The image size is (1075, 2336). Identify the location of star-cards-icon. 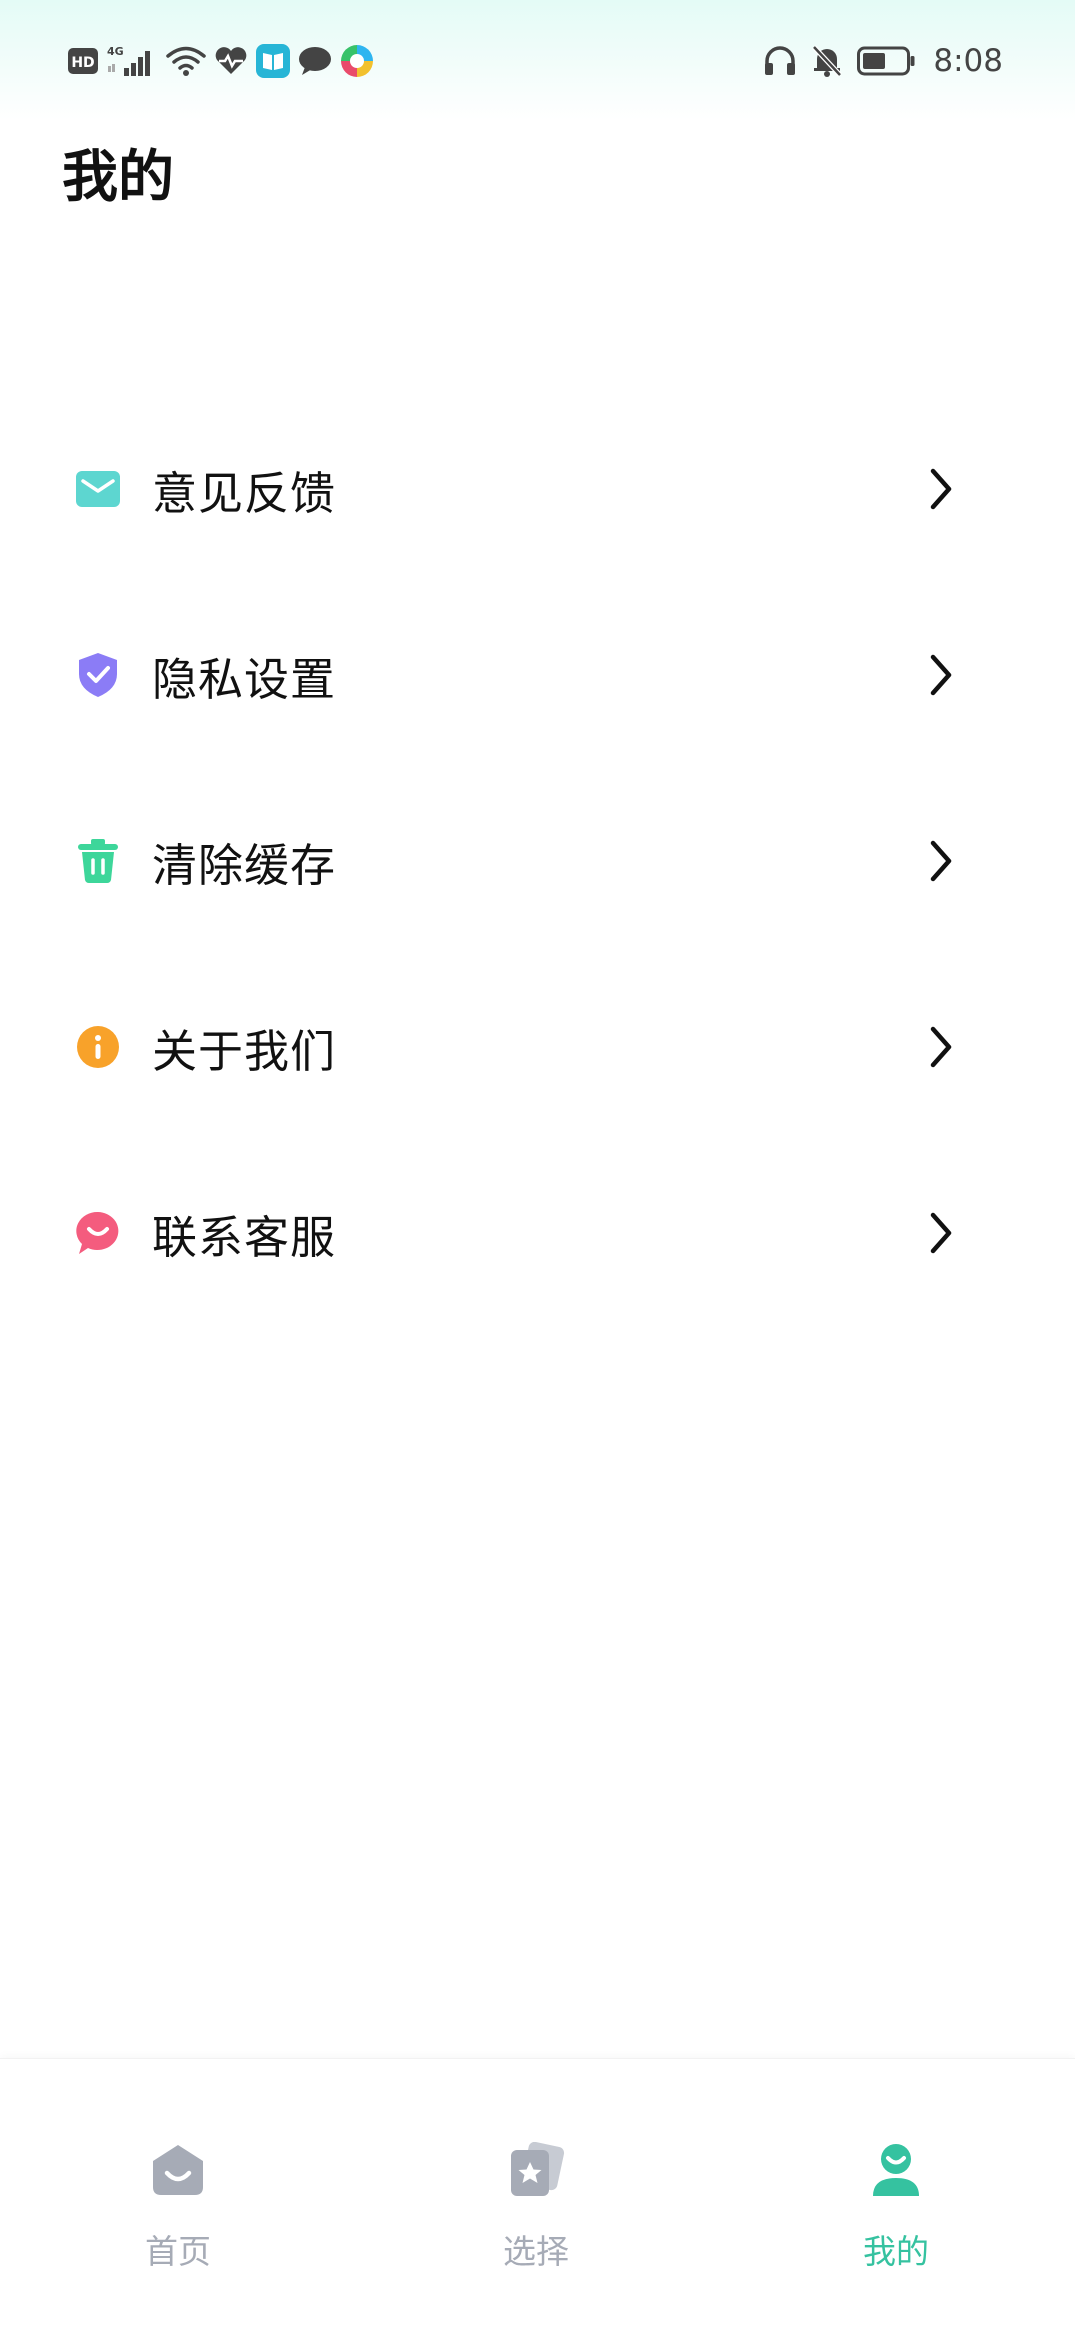
(536, 2170).